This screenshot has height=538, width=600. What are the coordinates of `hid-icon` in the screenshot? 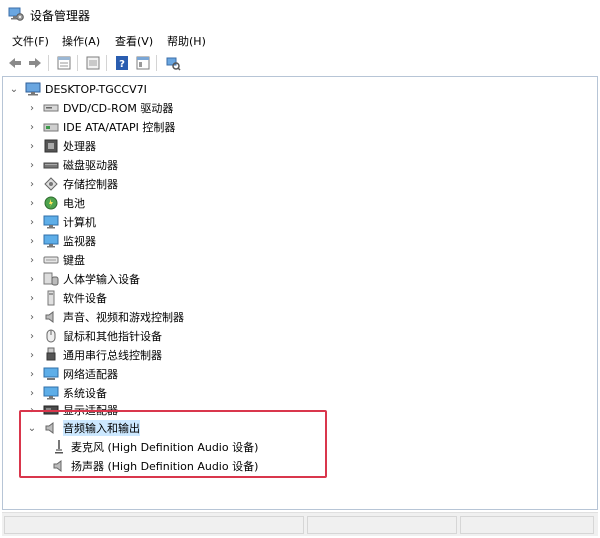 It's located at (51, 279).